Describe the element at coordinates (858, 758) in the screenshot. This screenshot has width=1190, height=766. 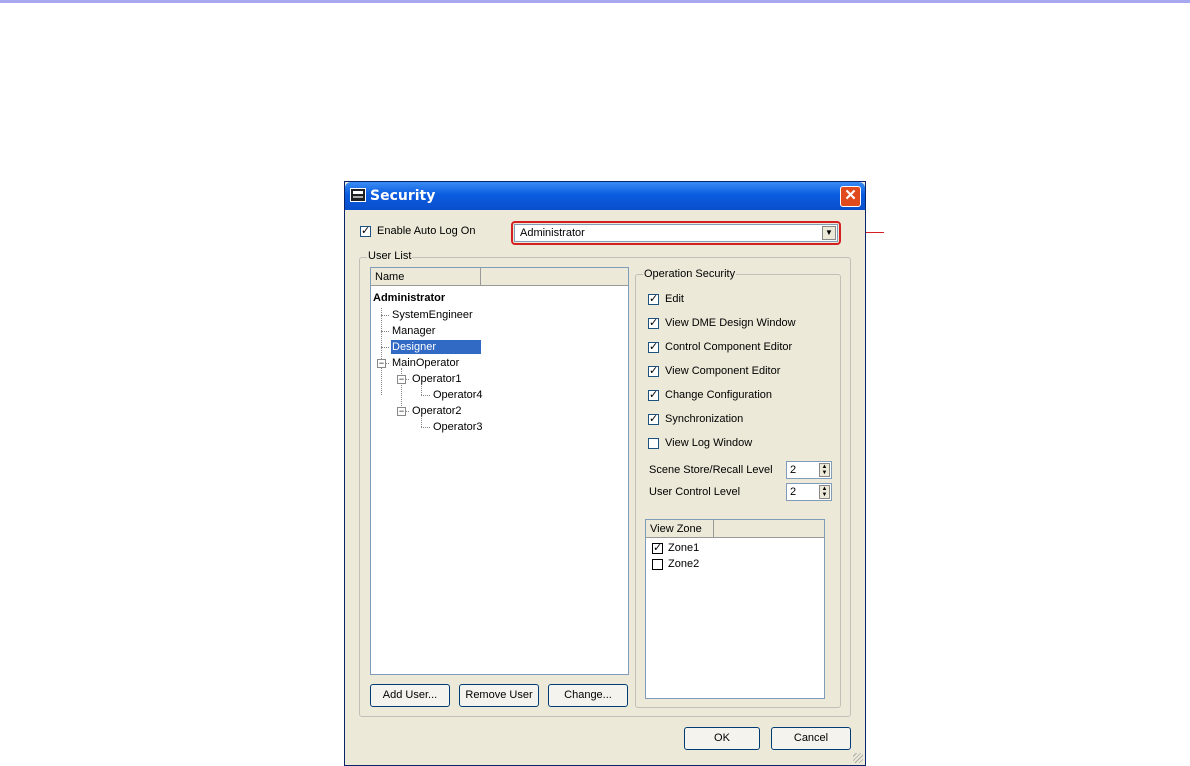
I see `resize-grip` at that location.